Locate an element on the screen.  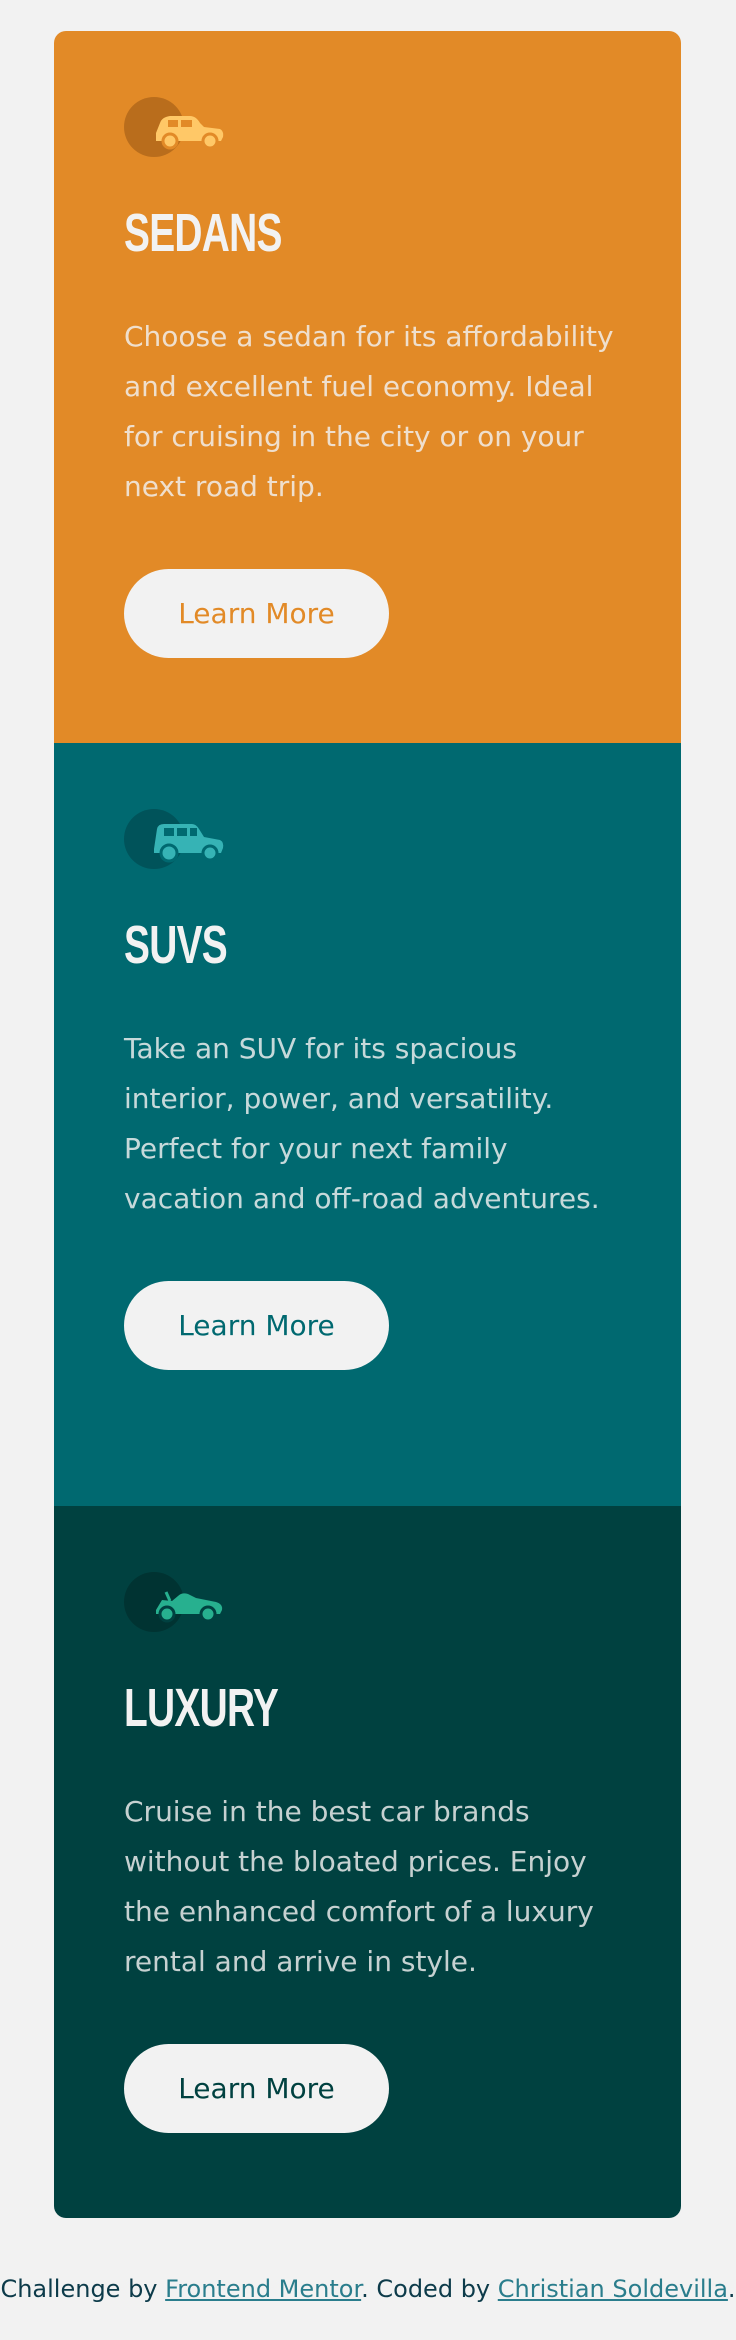
card-title: SUVs is located at coordinates (176, 945).